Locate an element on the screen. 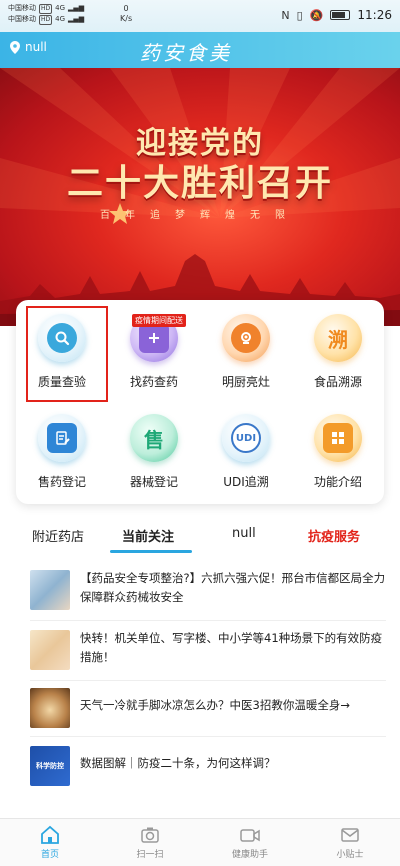  news-item: 【药品安全专项整治?】六抓六强六促！邢台市信都区局全力保障群众药械妆安全 is located at coordinates (208, 590).